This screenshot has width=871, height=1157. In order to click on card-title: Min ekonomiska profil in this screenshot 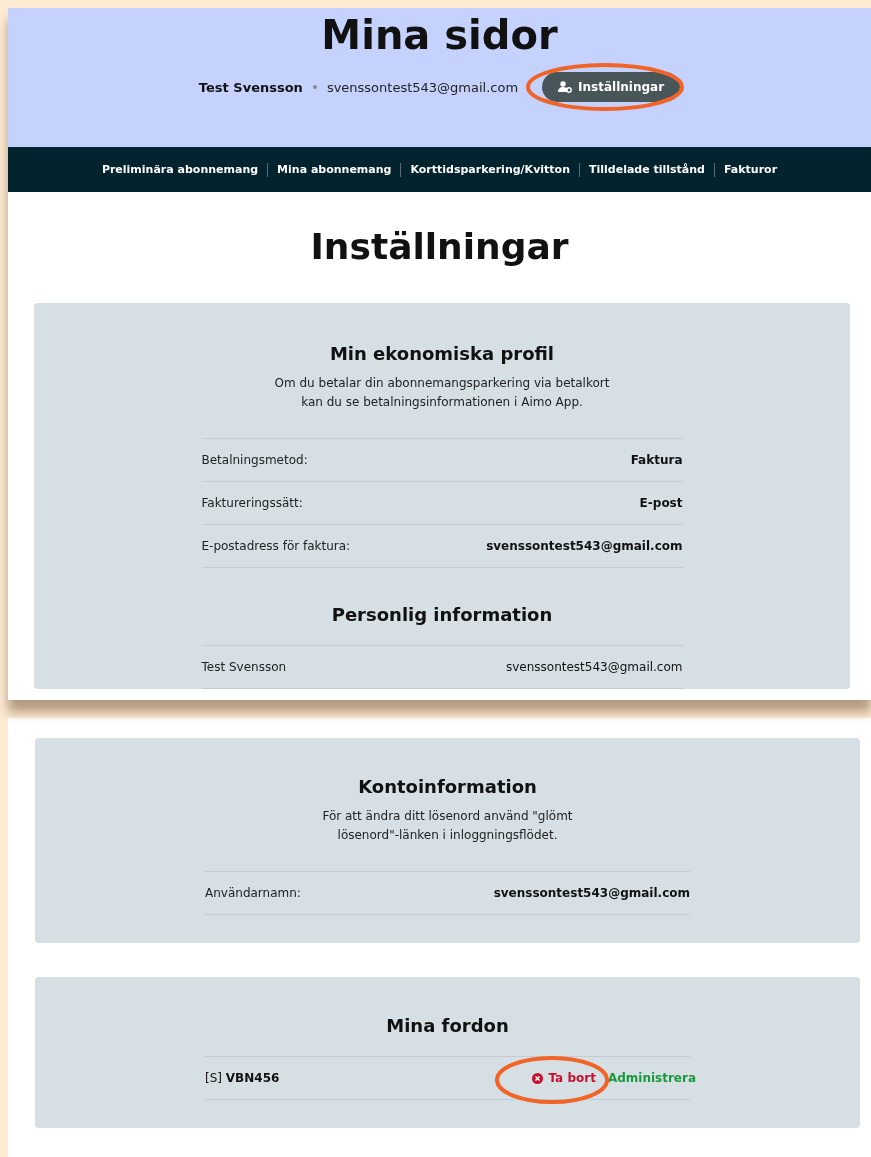, I will do `click(442, 353)`.